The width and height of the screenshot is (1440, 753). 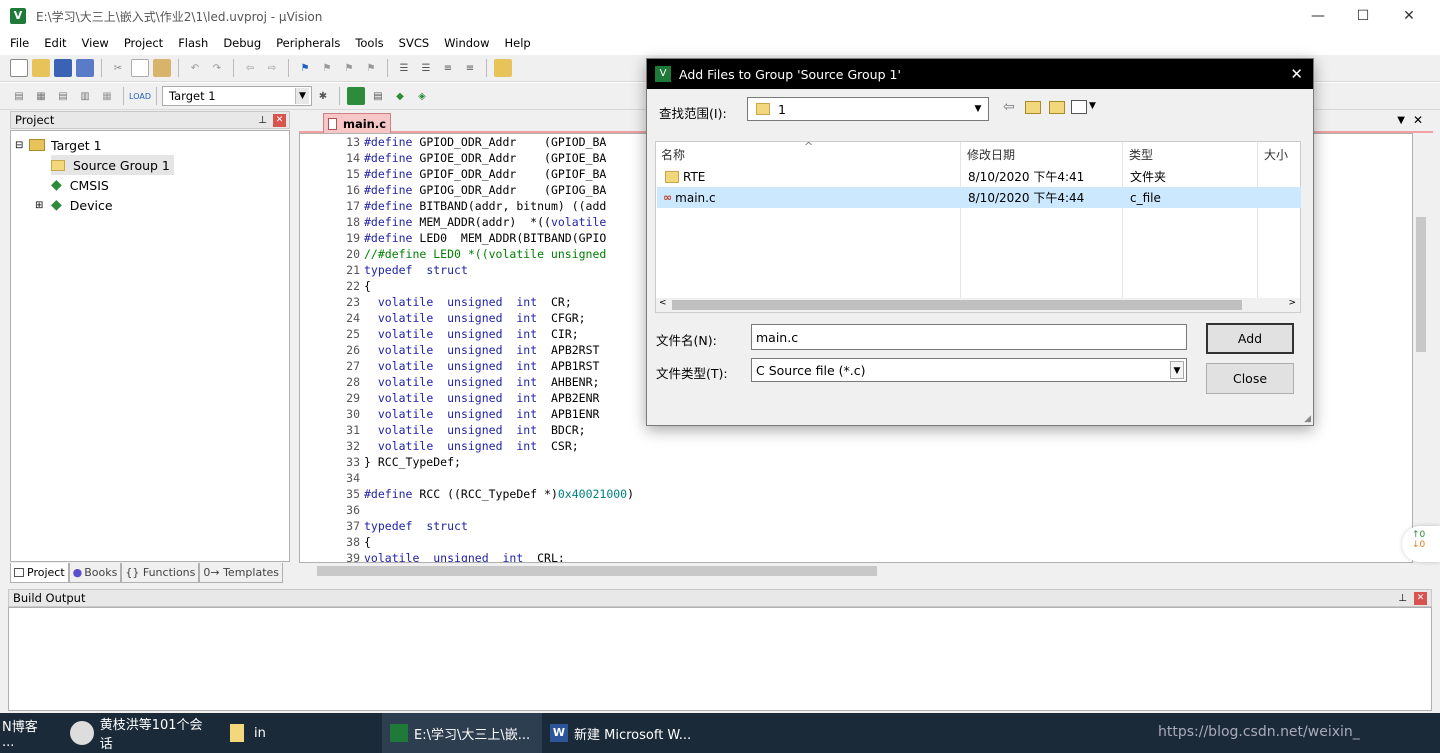 What do you see at coordinates (19, 68) in the screenshot?
I see `new-file-icon` at bounding box center [19, 68].